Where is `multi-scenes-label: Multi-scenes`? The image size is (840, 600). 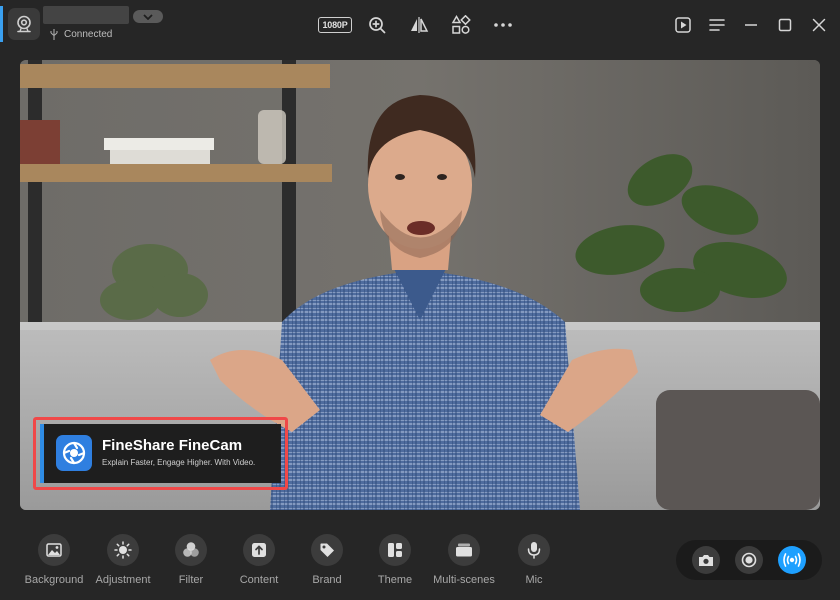 multi-scenes-label: Multi-scenes is located at coordinates (464, 580).